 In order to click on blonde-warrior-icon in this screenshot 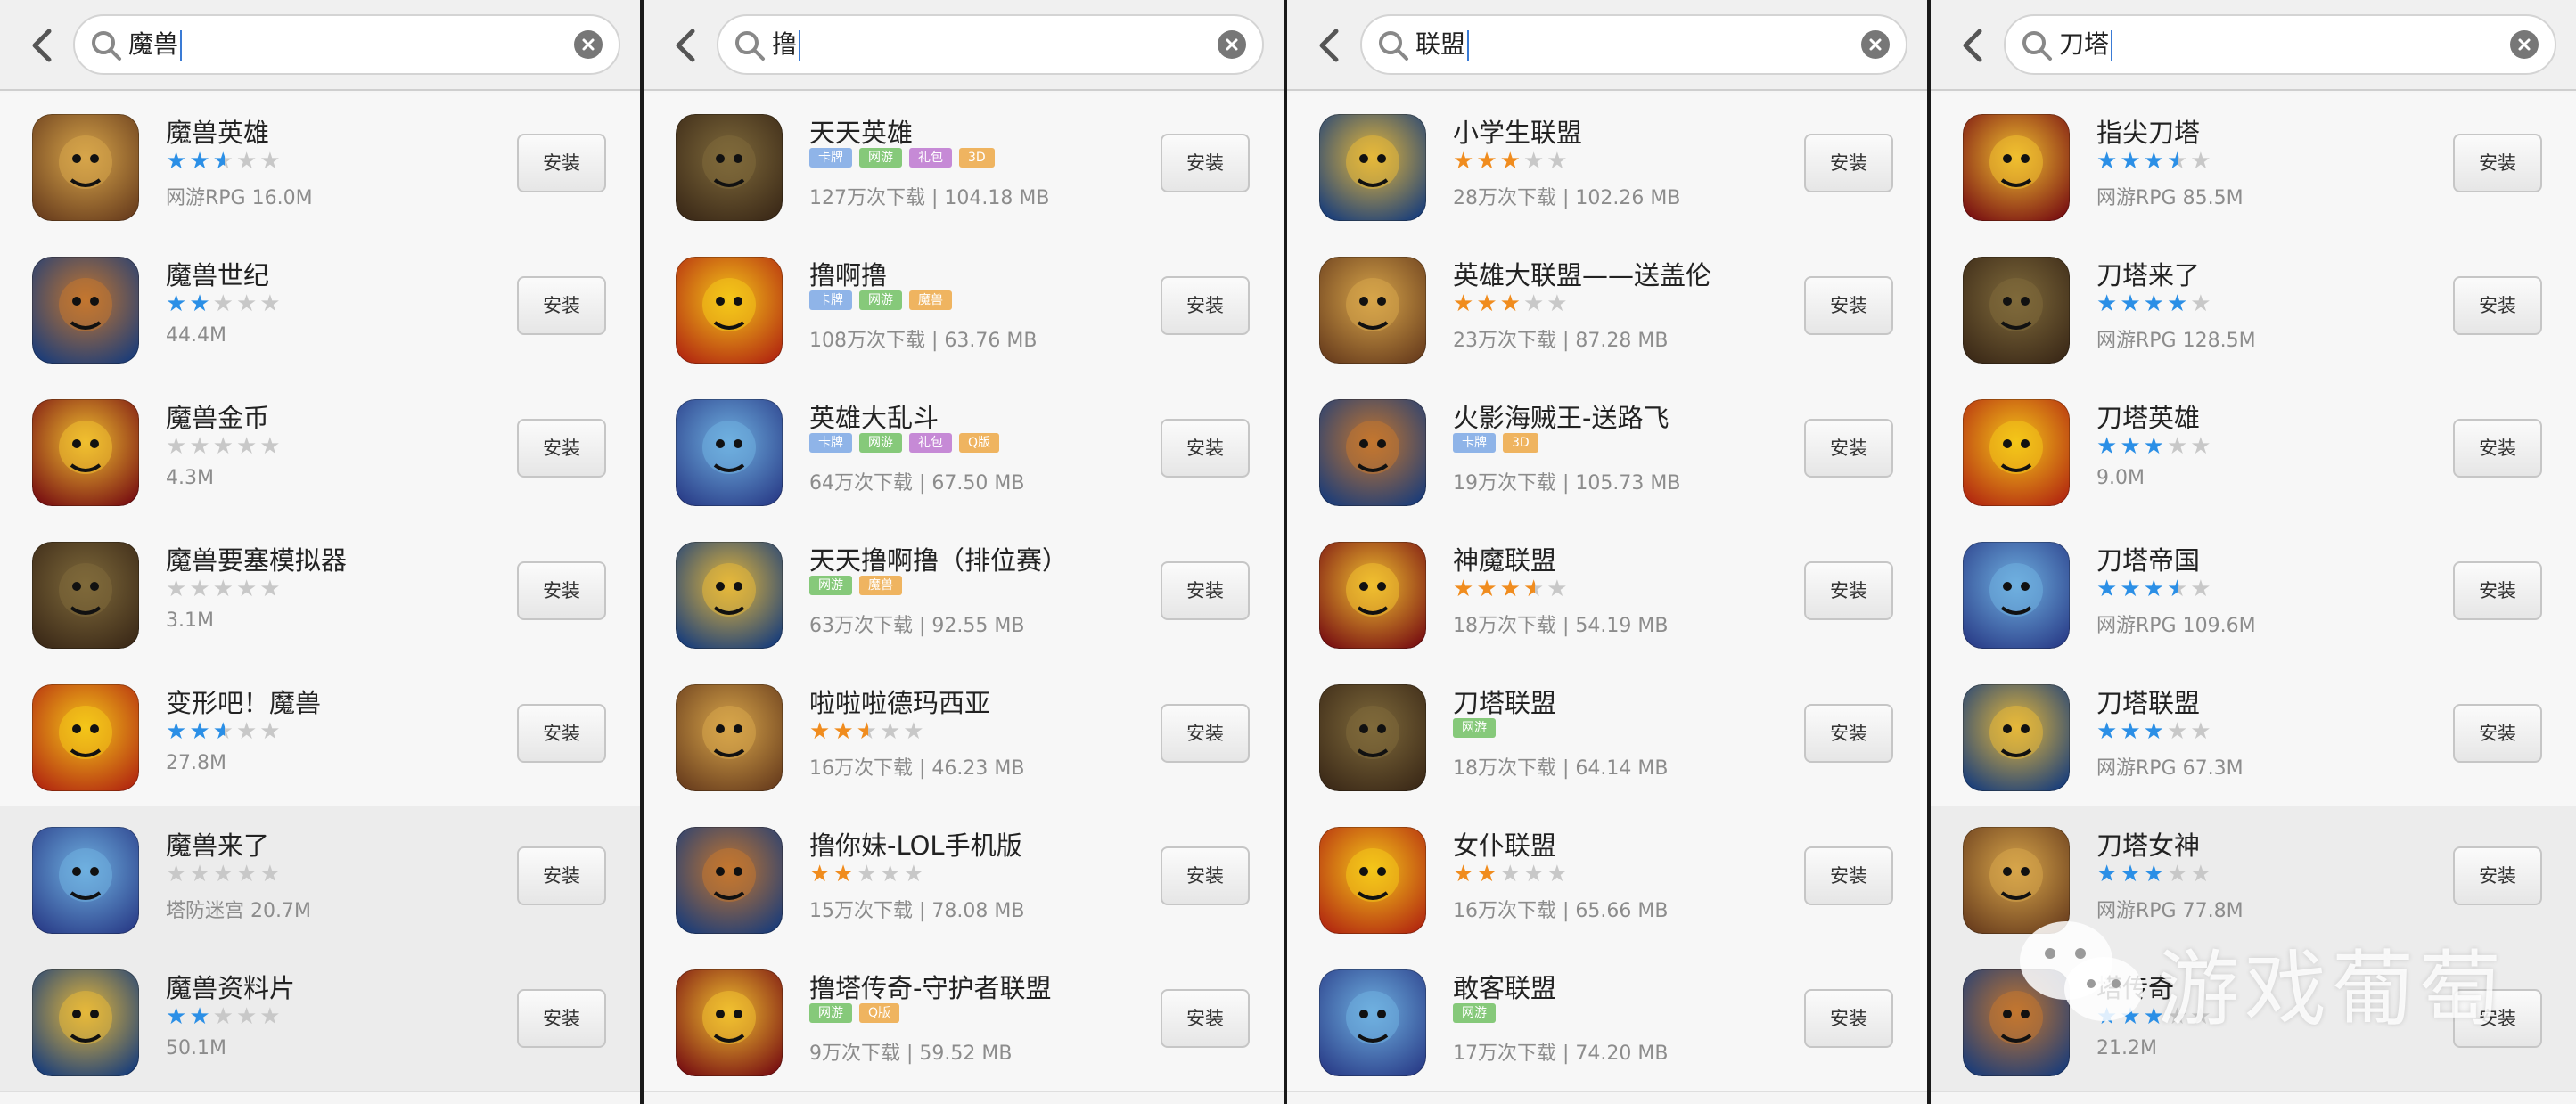, I will do `click(1372, 167)`.